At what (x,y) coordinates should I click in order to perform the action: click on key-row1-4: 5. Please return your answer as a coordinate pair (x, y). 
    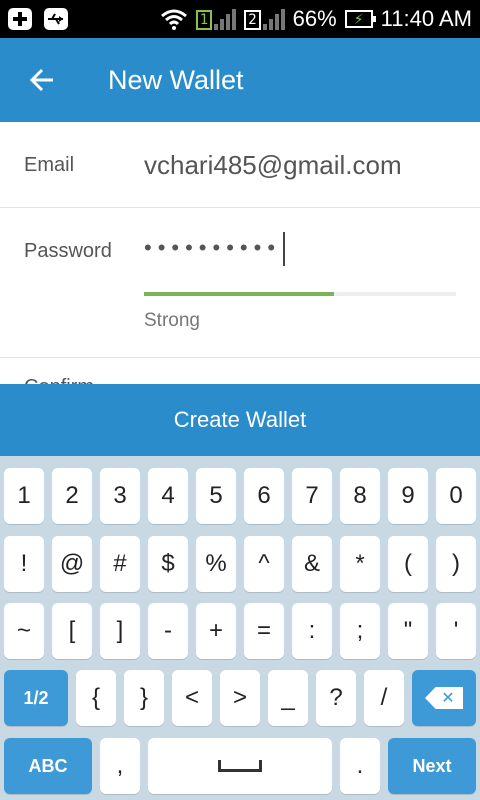
    Looking at the image, I should click on (216, 496).